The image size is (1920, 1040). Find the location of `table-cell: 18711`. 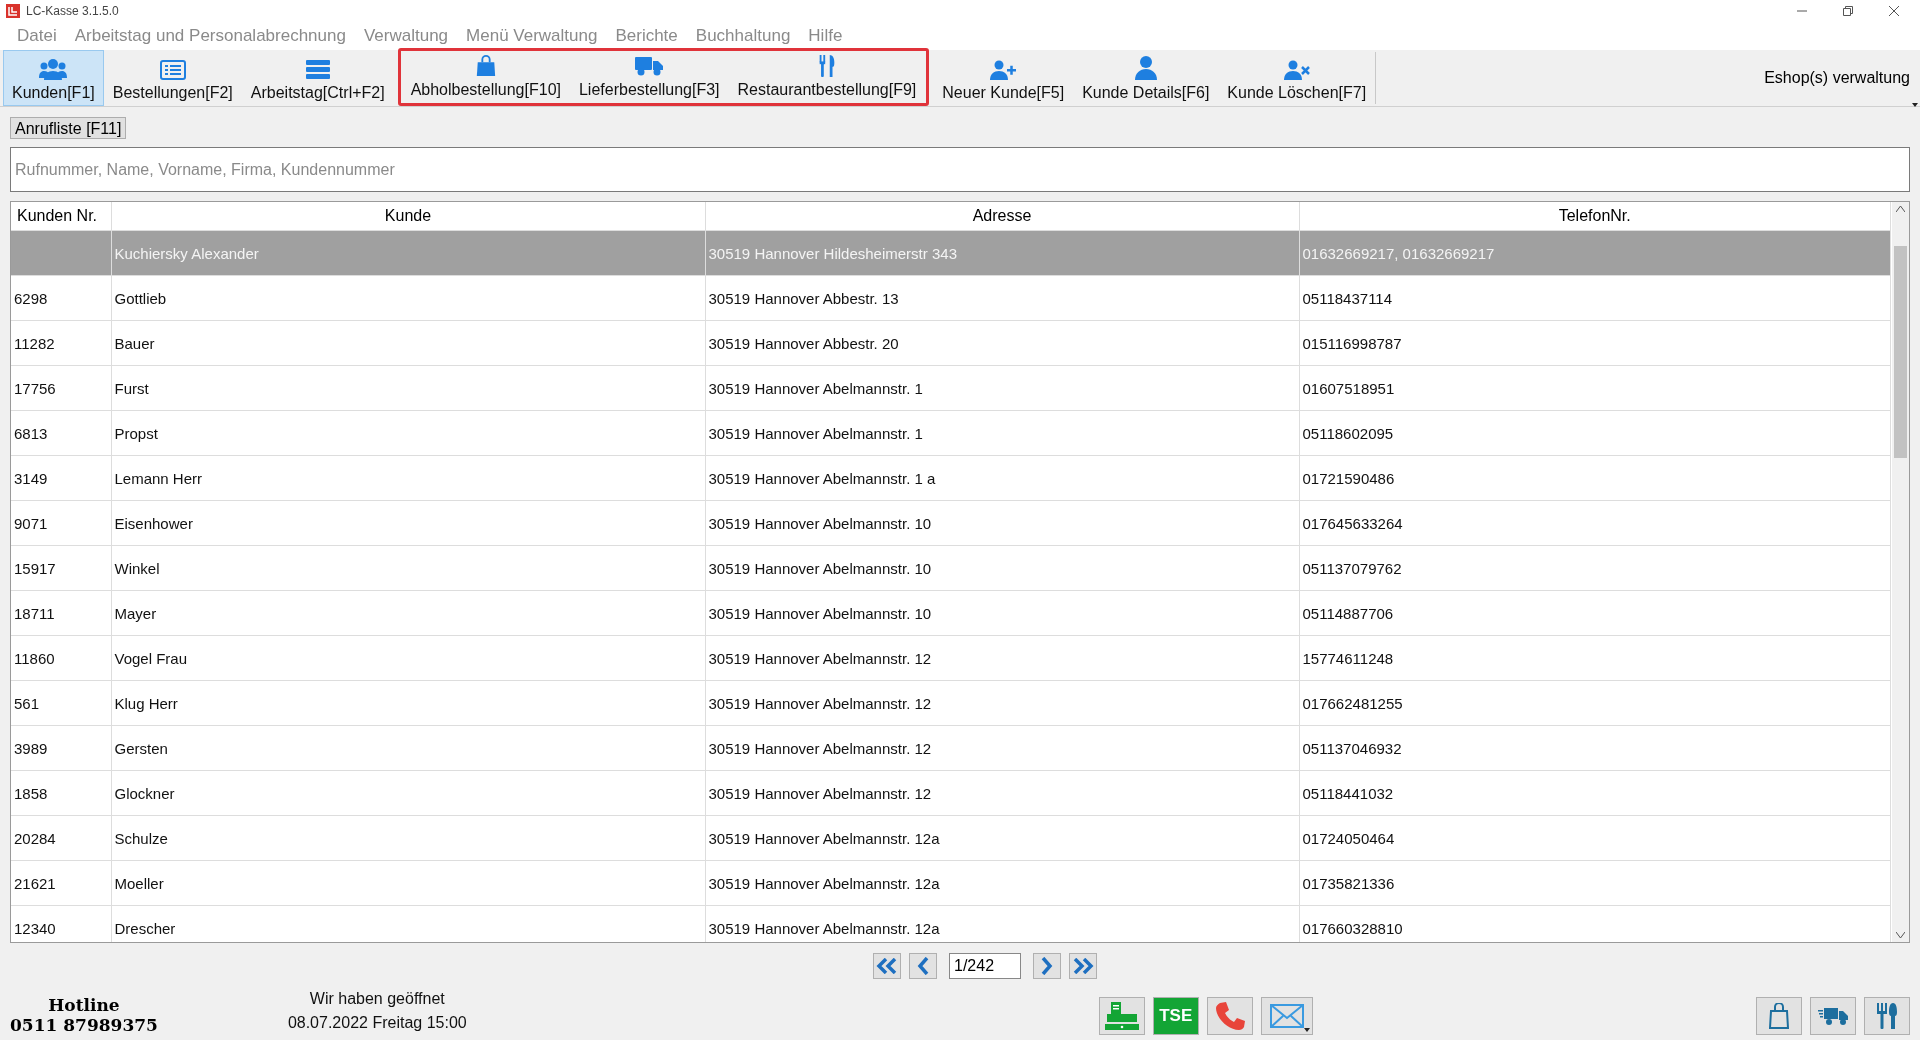

table-cell: 18711 is located at coordinates (61, 613).